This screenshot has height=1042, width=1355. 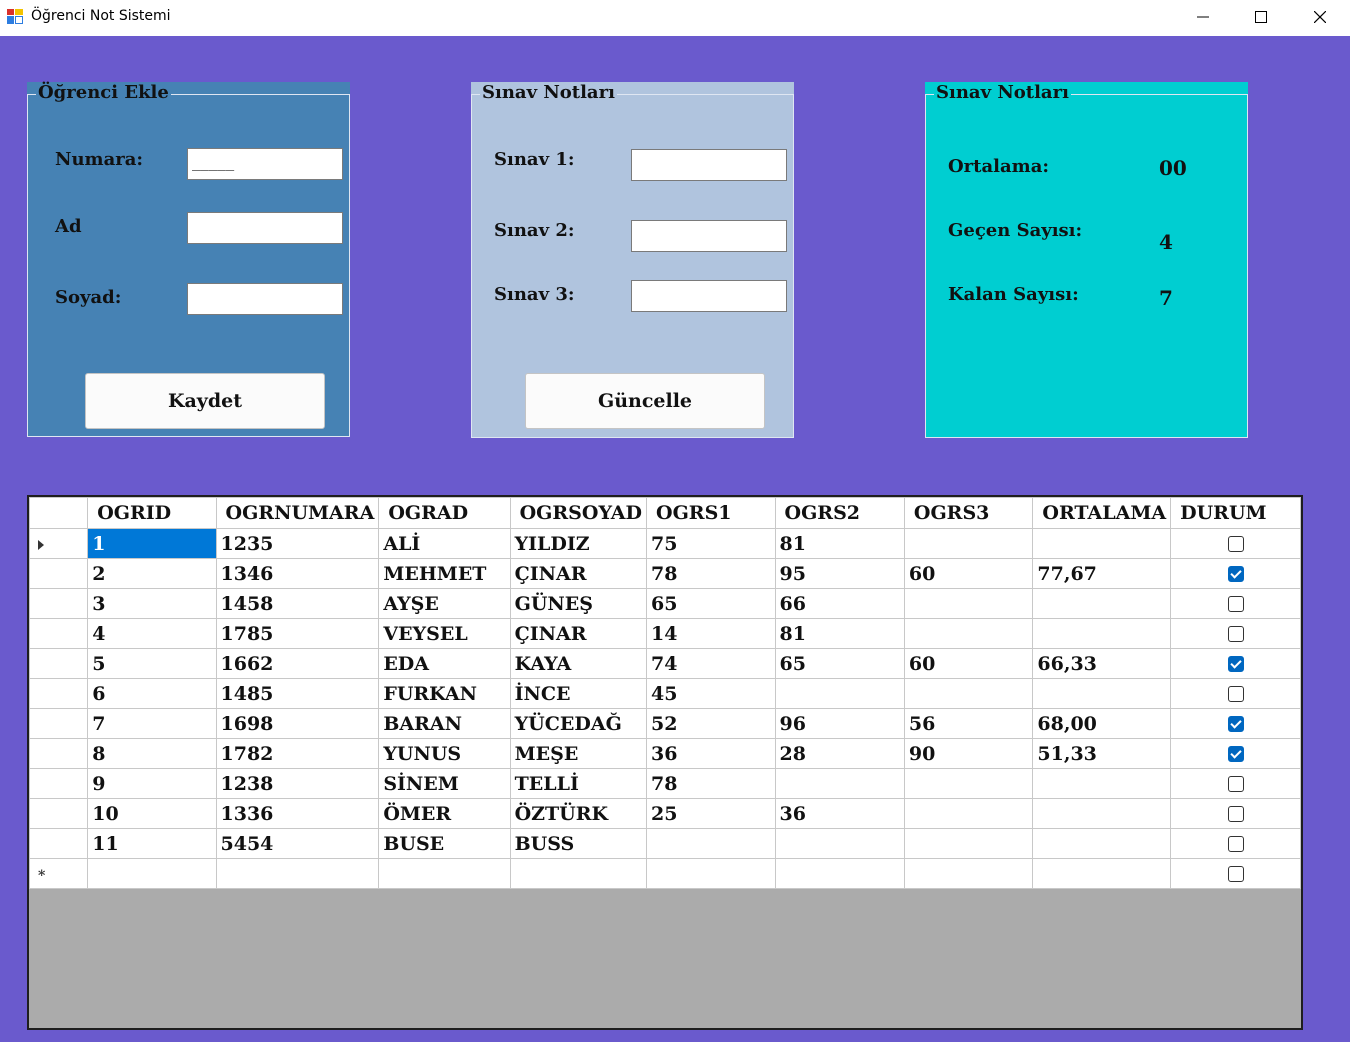 I want to click on grid-cell: ÇINAR, so click(x=578, y=633).